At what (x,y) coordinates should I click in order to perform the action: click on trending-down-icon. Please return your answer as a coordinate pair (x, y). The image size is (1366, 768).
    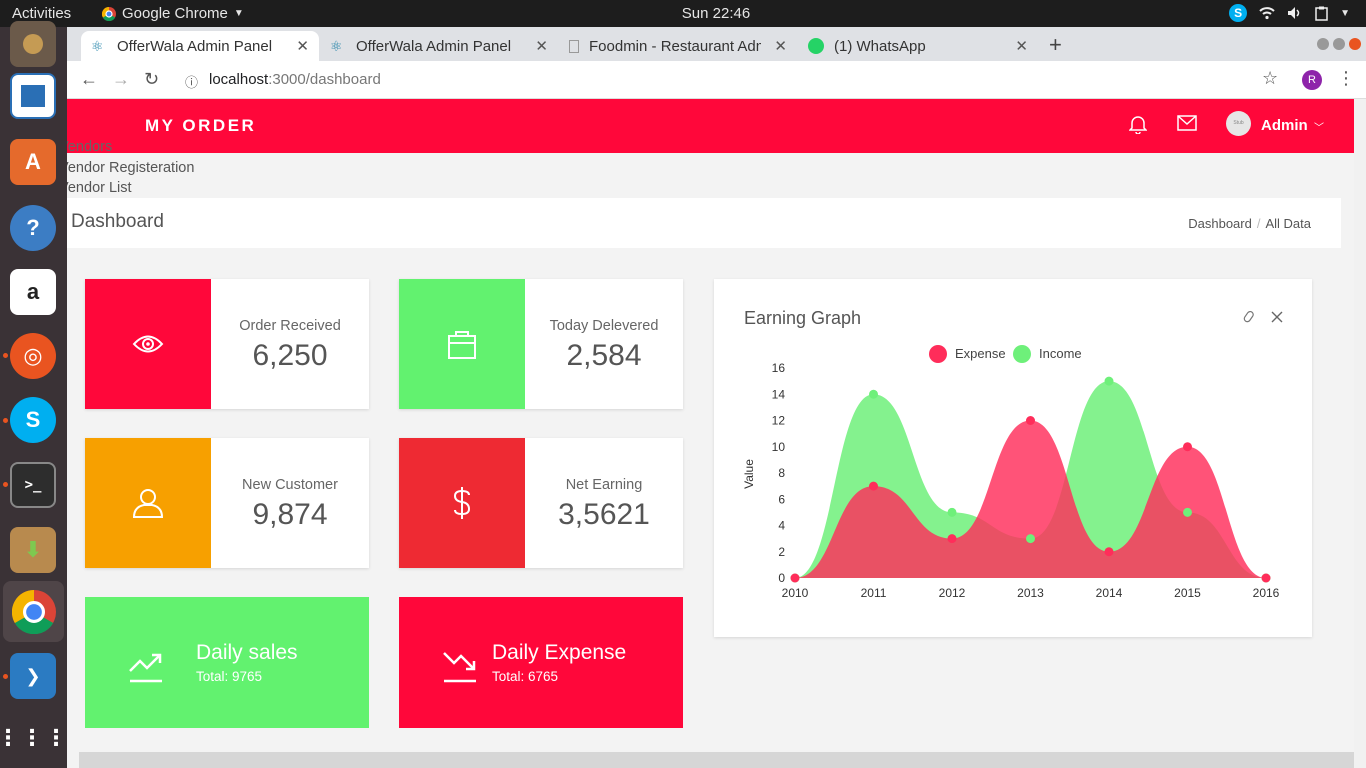
    Looking at the image, I should click on (459, 667).